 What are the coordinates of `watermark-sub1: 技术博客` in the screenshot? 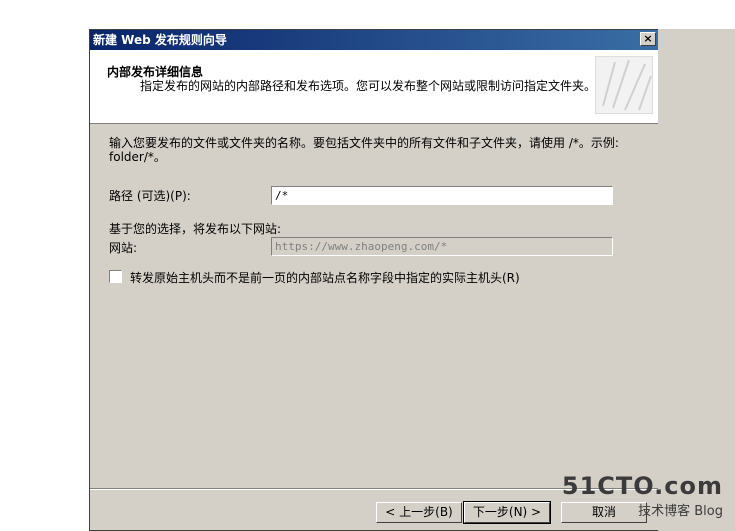 It's located at (664, 511).